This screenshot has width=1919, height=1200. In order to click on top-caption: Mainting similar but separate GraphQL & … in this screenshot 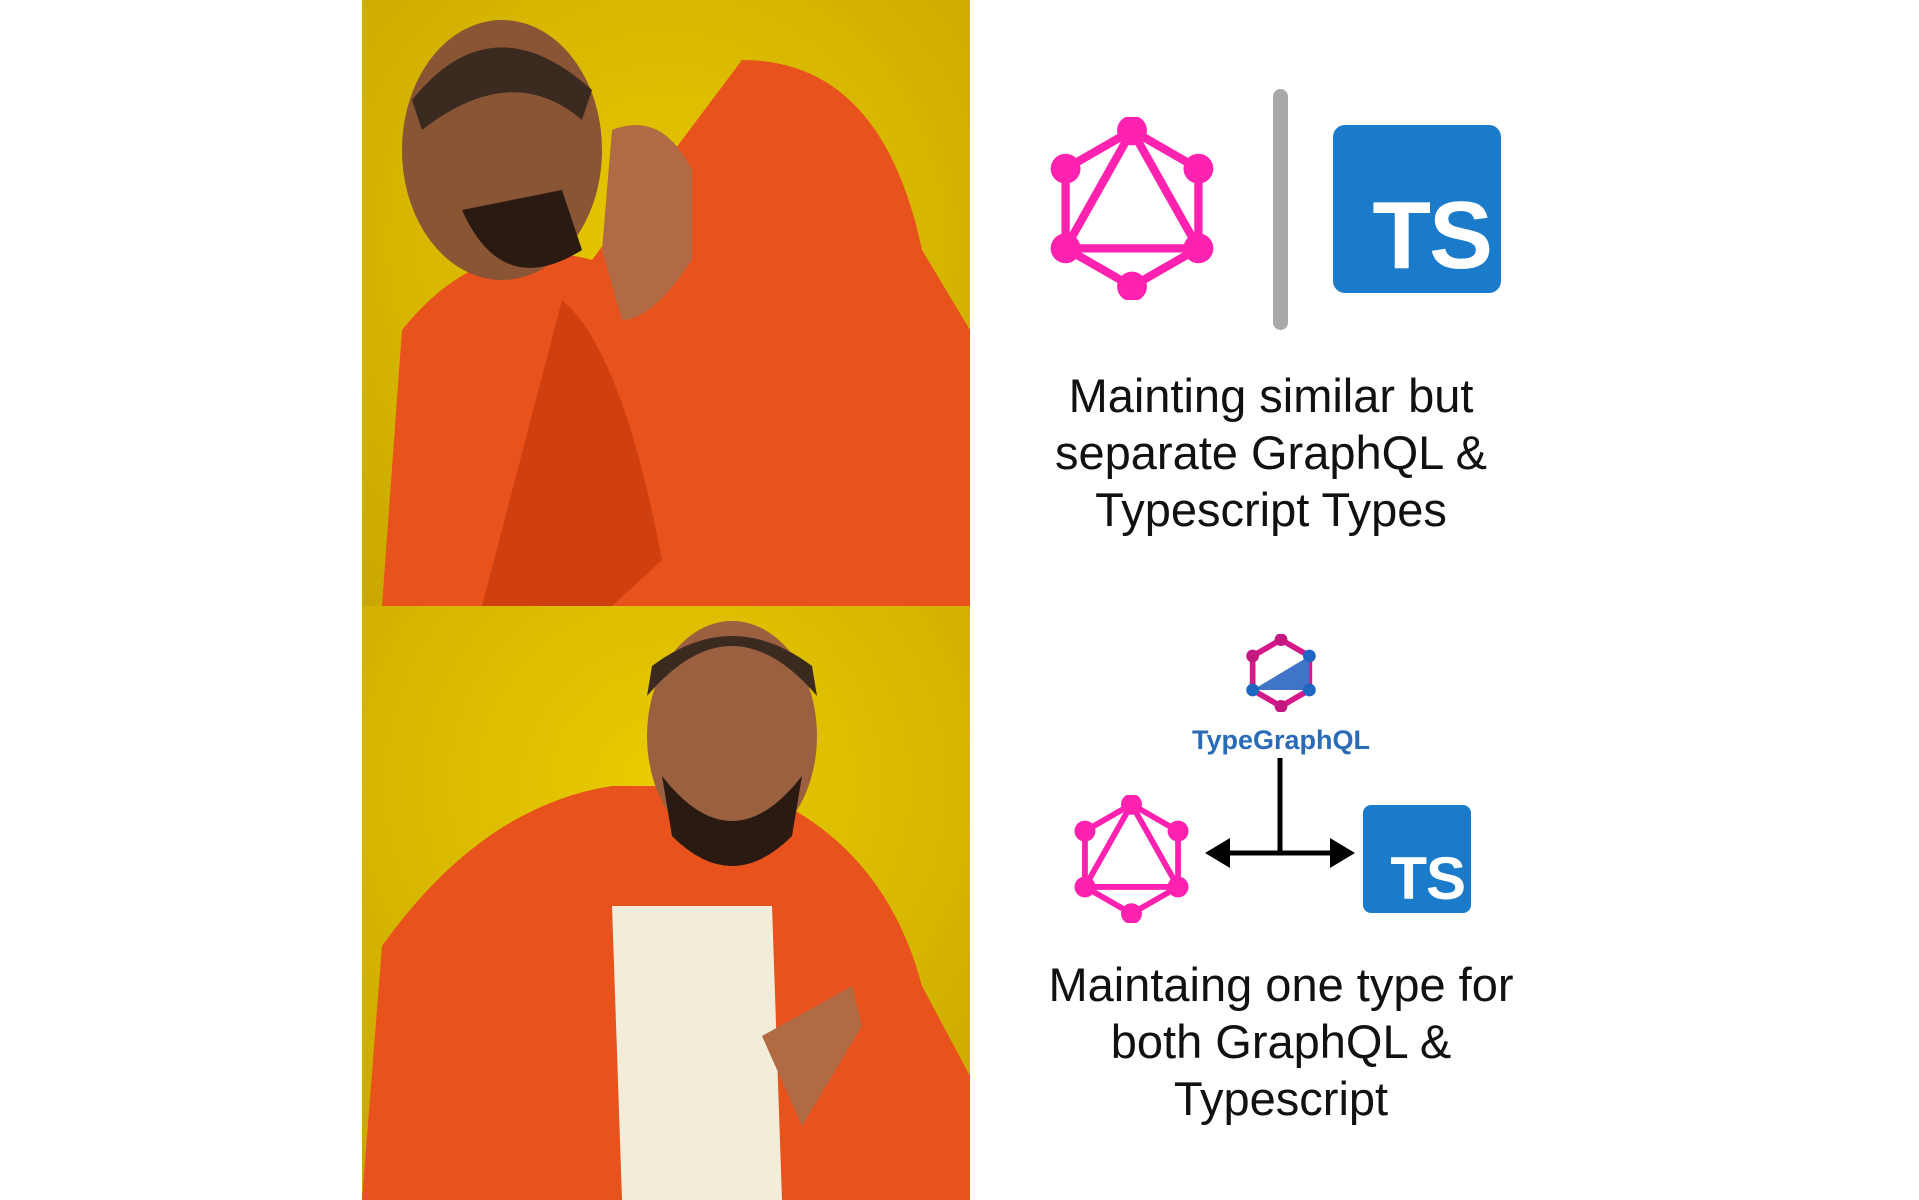, I will do `click(1271, 452)`.